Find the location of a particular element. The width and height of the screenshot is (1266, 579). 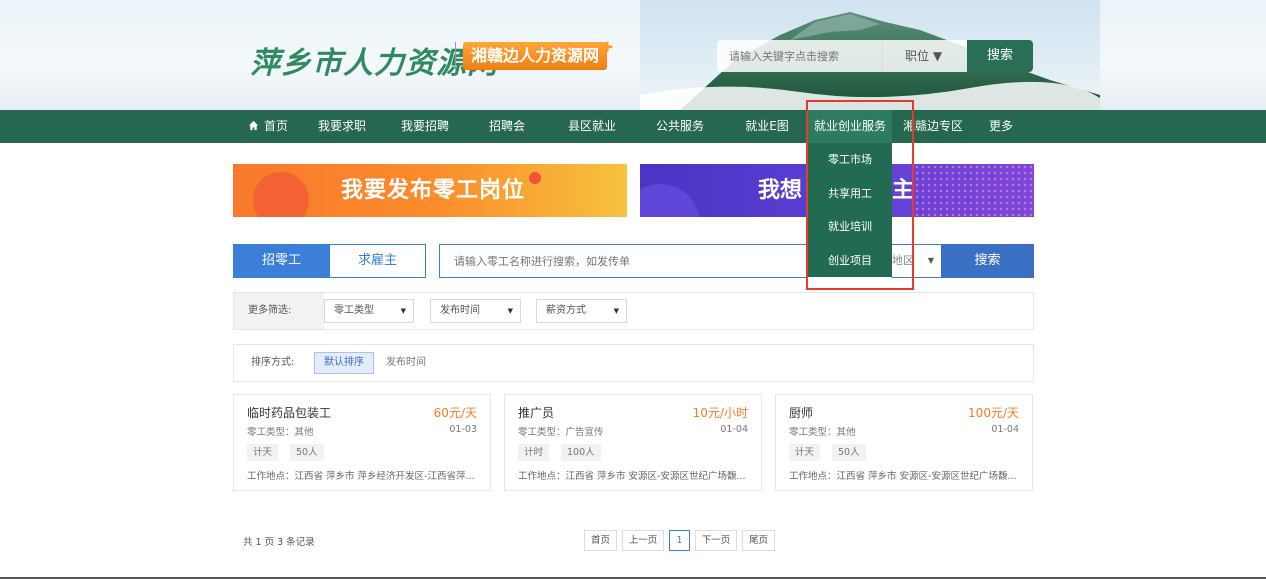

salary-method-select-label: 薪资方式 is located at coordinates (566, 310).